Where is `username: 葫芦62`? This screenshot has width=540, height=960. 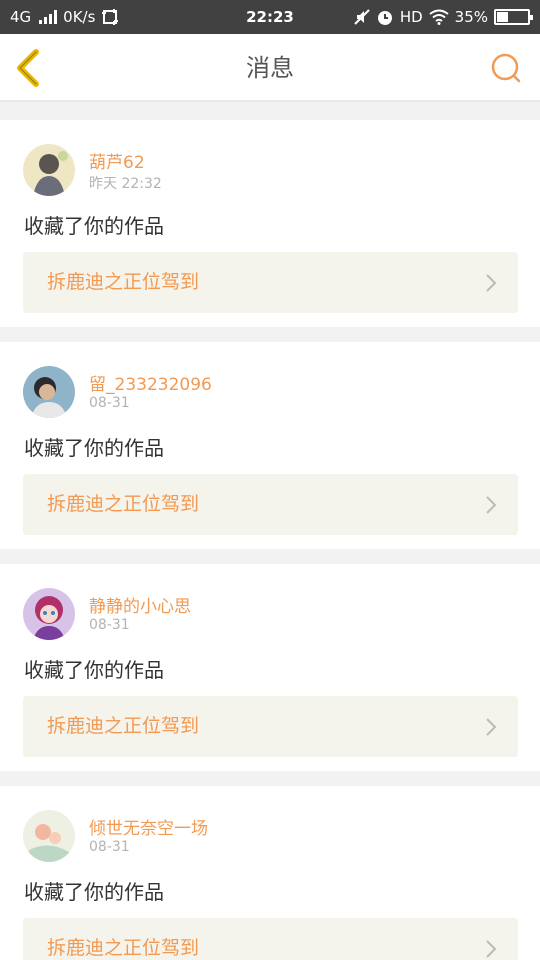 username: 葫芦62 is located at coordinates (117, 160).